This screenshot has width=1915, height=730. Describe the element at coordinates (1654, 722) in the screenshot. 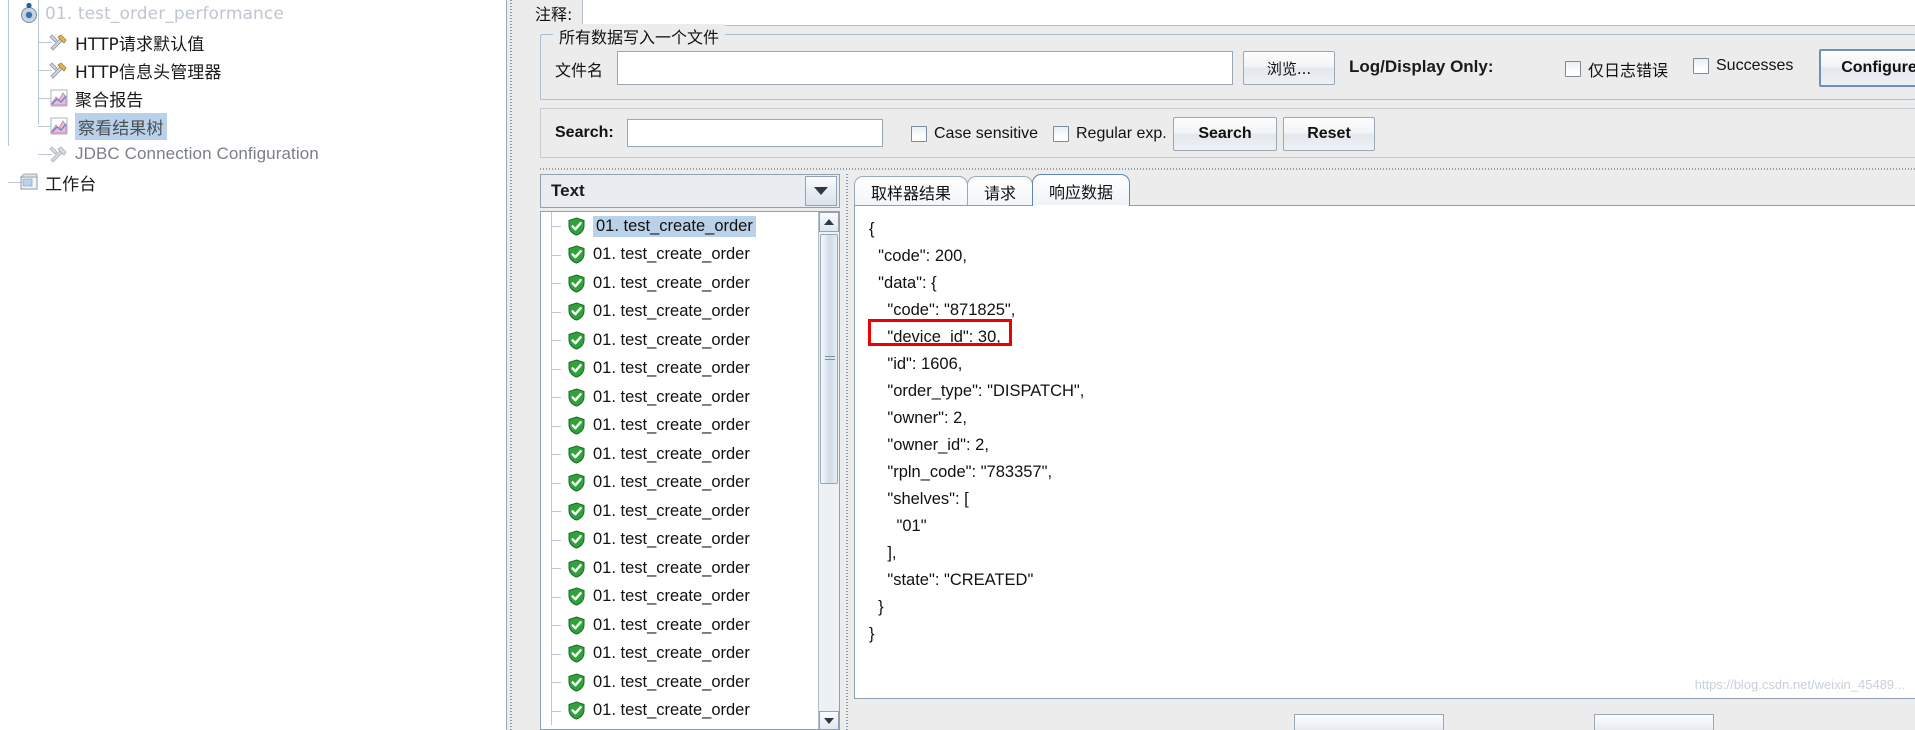

I see `footer-button-right` at that location.